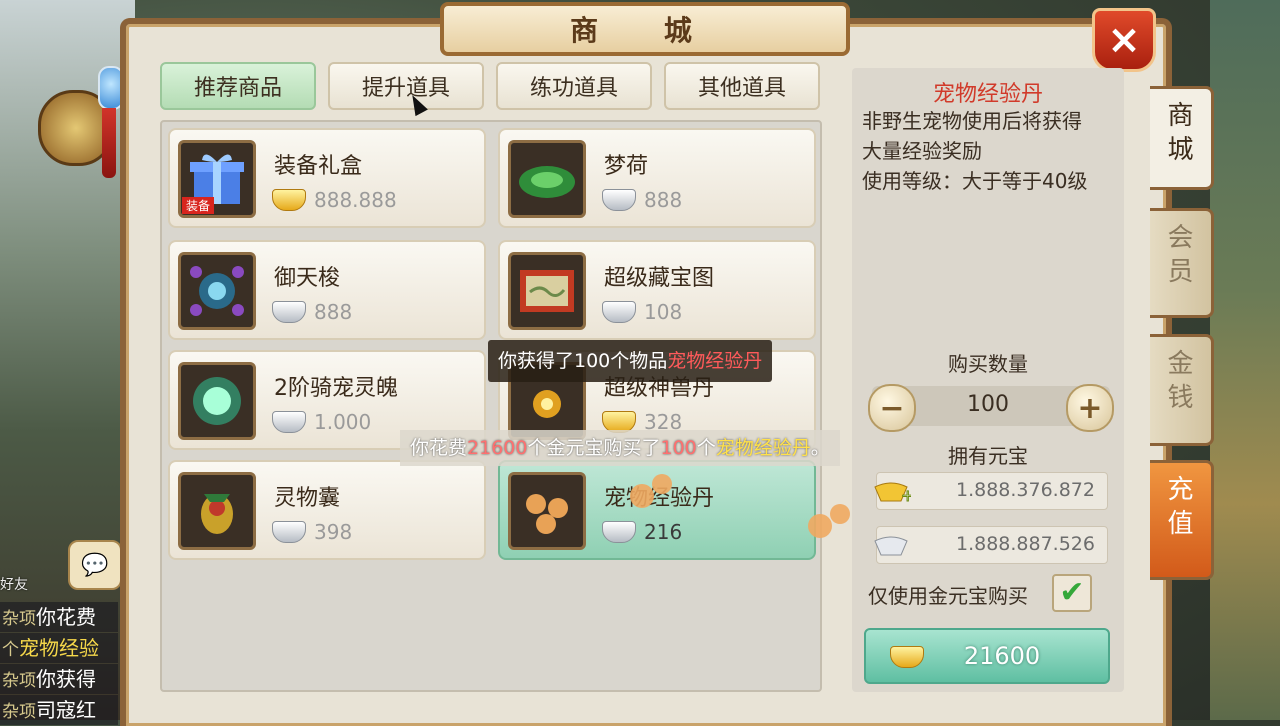  Describe the element at coordinates (312, 532) in the screenshot. I see `price-row: 398` at that location.